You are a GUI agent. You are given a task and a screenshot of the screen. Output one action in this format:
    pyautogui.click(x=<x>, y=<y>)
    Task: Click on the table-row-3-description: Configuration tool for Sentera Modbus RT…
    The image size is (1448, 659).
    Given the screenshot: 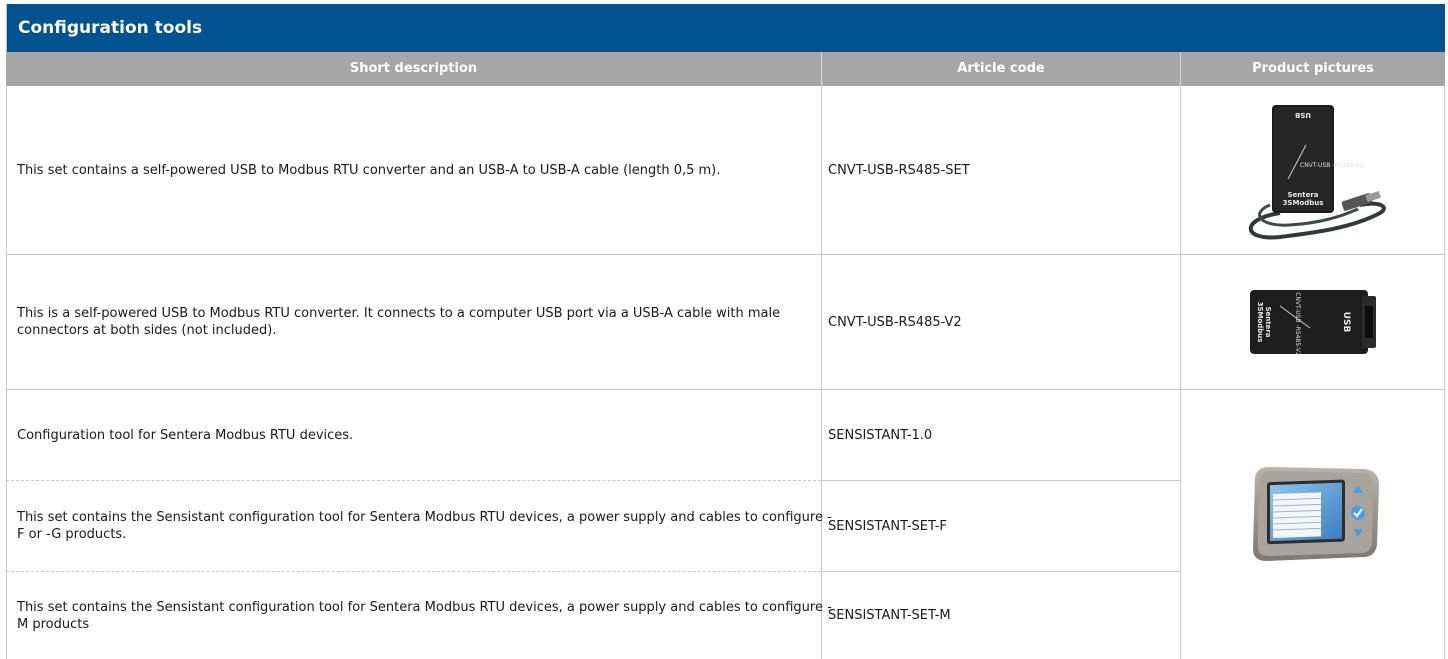 What is the action you would take?
    pyautogui.click(x=426, y=435)
    